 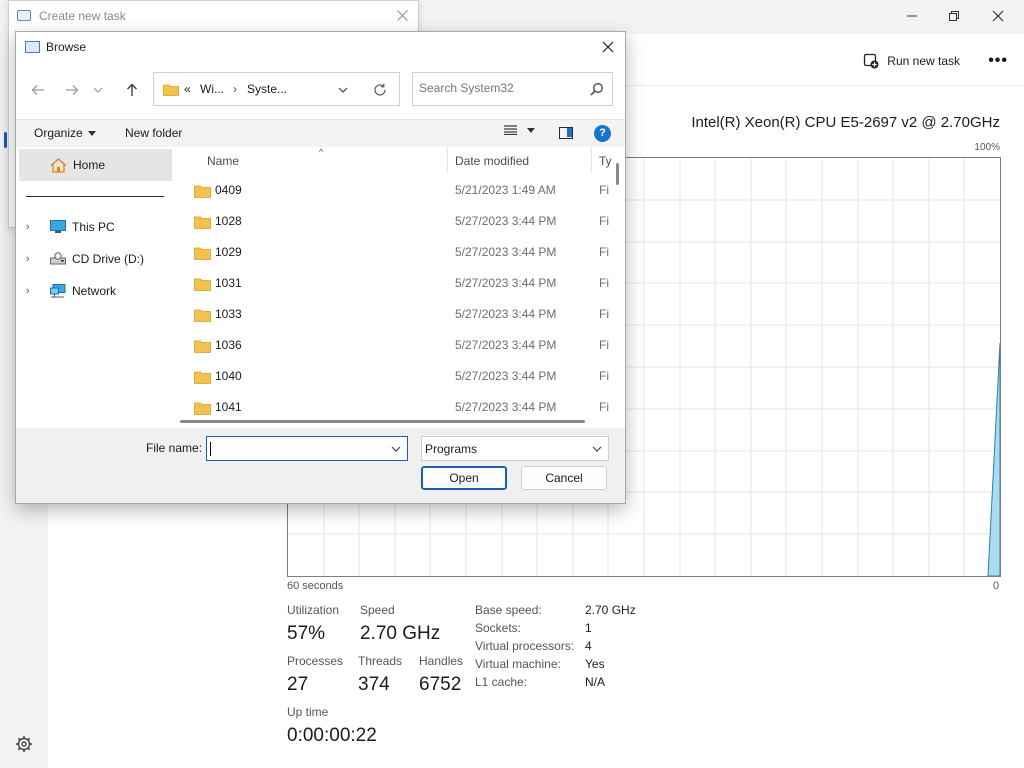 What do you see at coordinates (380, 90) in the screenshot?
I see `refresh-icon` at bounding box center [380, 90].